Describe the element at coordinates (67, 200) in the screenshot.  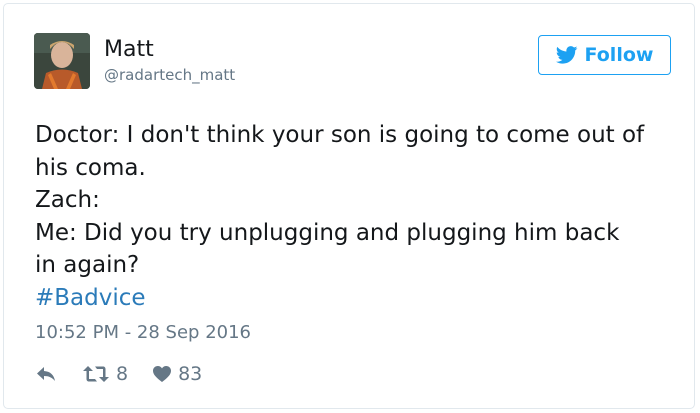
I see `tweet-line: Zach:` at that location.